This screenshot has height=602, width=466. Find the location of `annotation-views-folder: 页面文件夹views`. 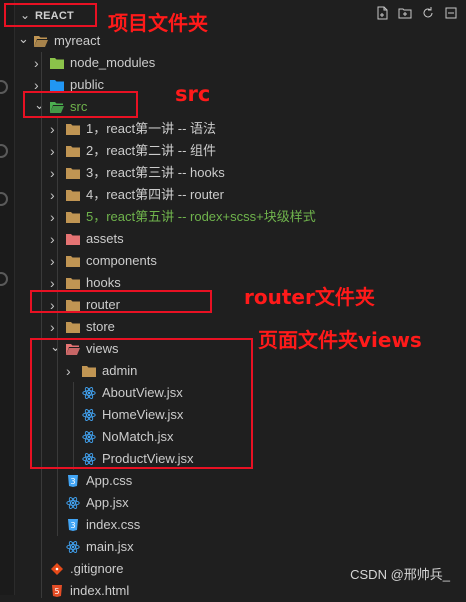

annotation-views-folder: 页面文件夹views is located at coordinates (340, 340).